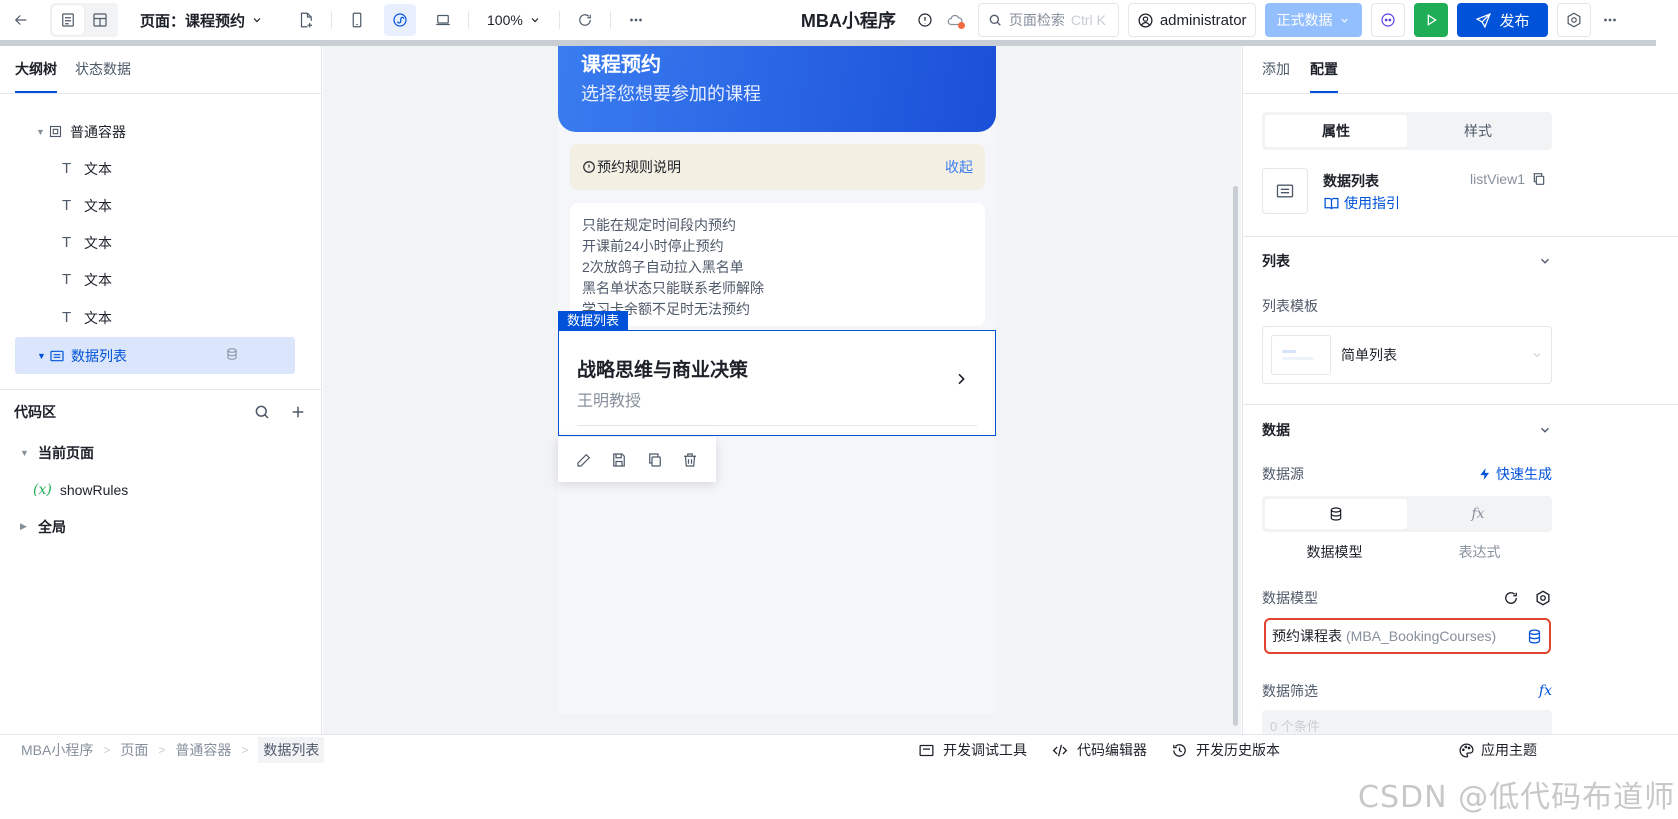 Image resolution: width=1678 pixels, height=819 pixels. What do you see at coordinates (1290, 691) in the screenshot?
I see `data-filter-label: 数据筛选` at bounding box center [1290, 691].